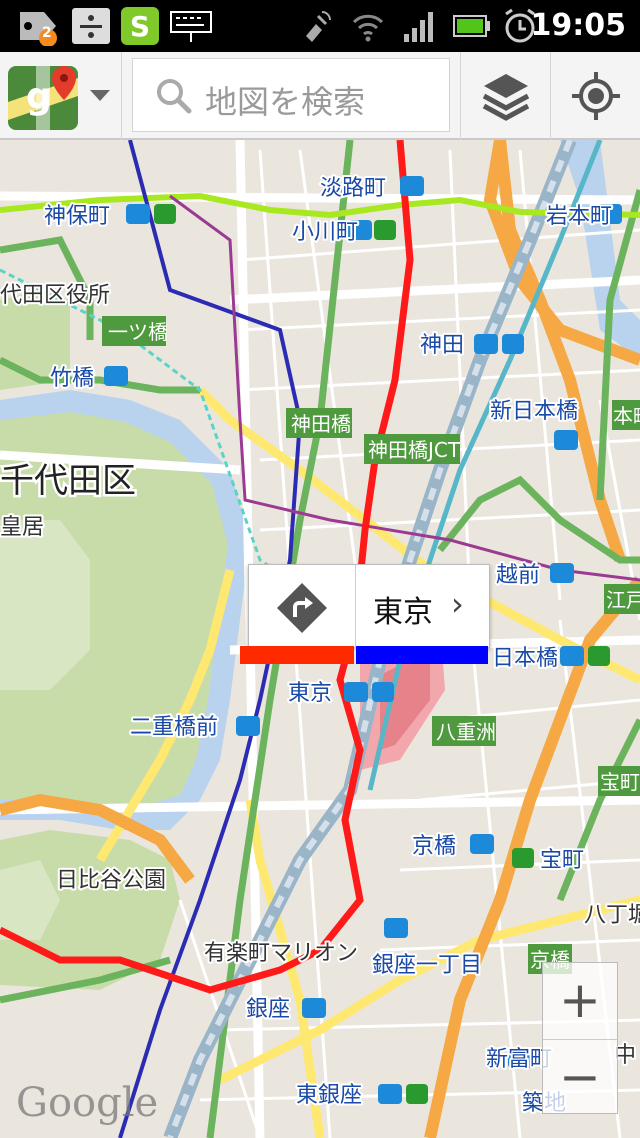 This screenshot has height=1138, width=640. I want to click on label-hatchobori: 八丁堀, so click(612, 915).